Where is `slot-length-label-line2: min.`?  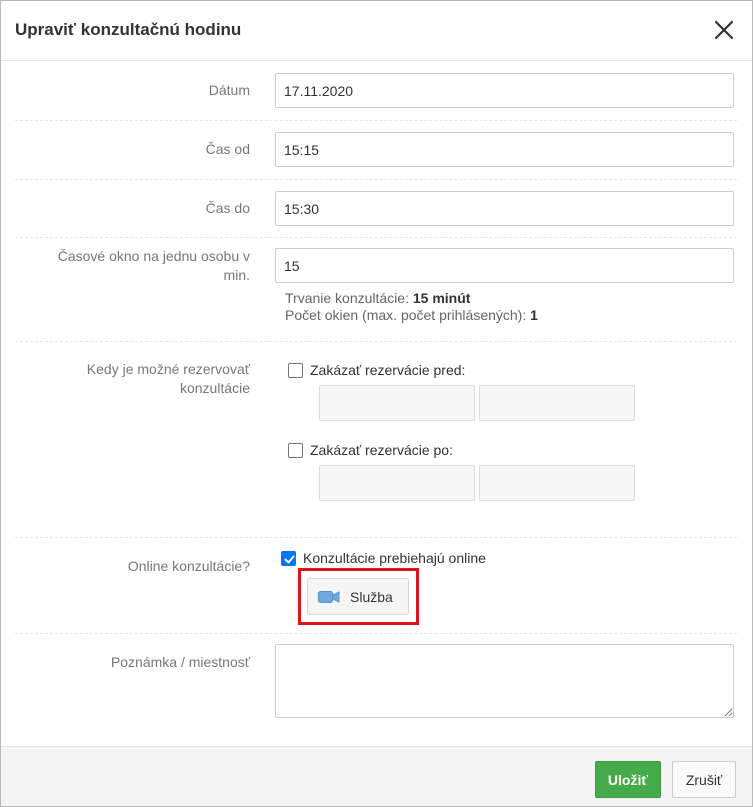 slot-length-label-line2: min. is located at coordinates (236, 275).